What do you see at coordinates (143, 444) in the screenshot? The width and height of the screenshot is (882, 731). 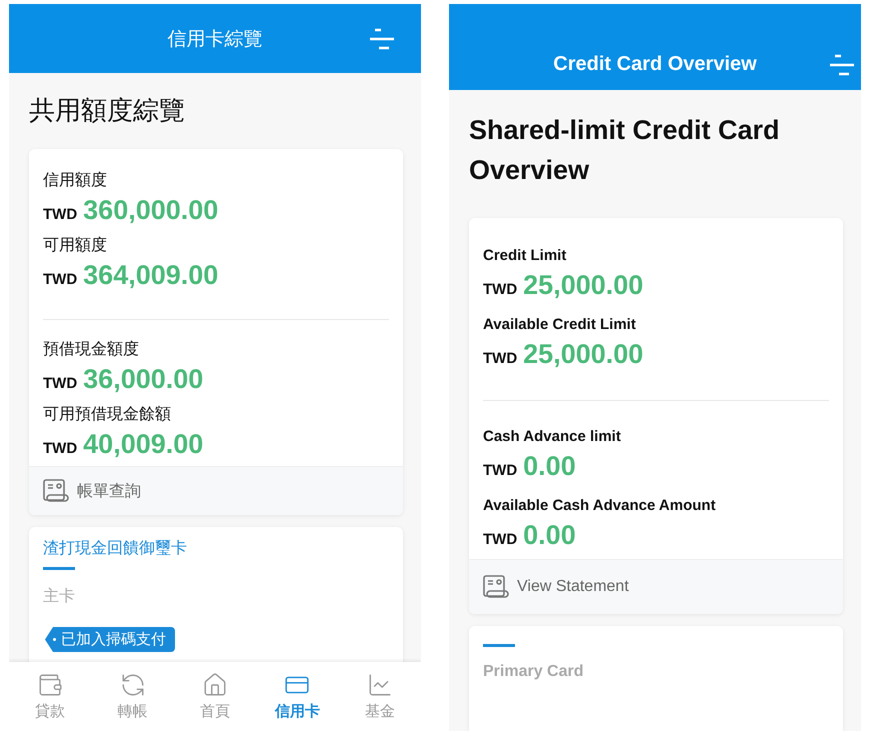 I see `amount-value: 40,009.00` at bounding box center [143, 444].